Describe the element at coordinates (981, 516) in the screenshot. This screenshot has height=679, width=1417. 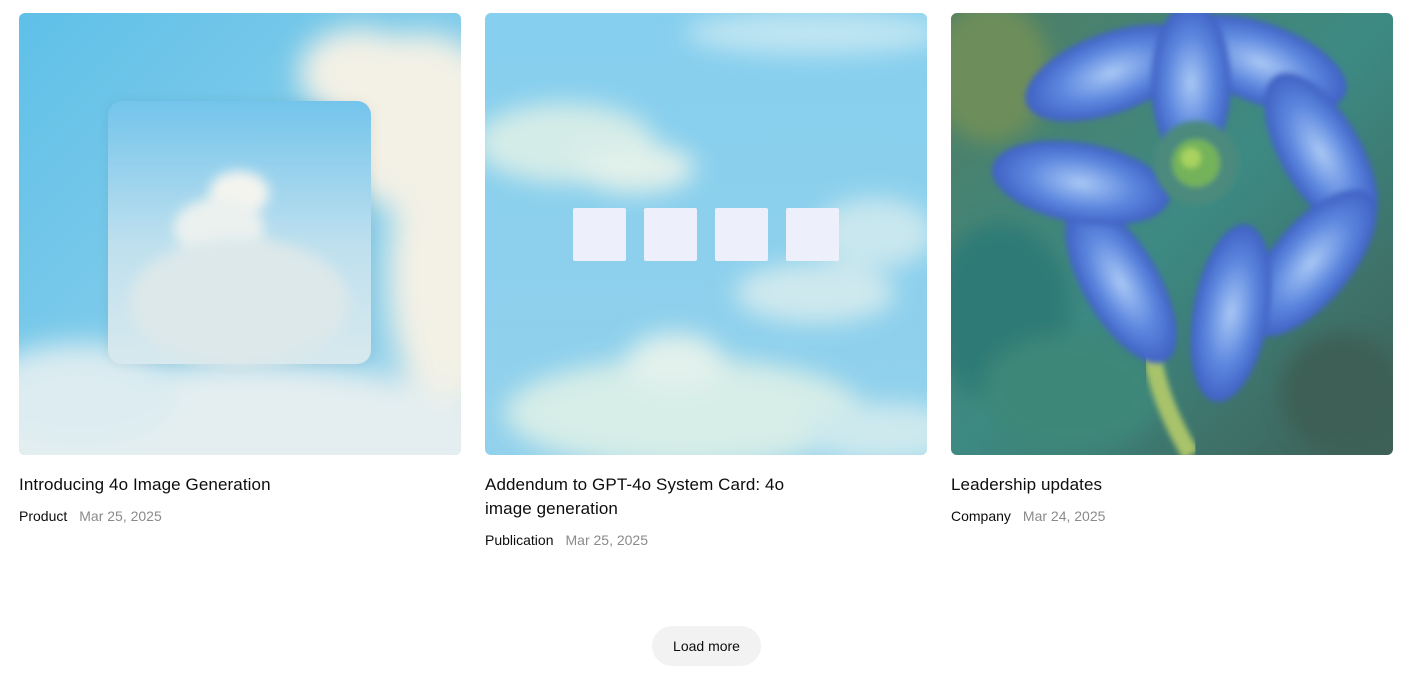
I see `article-category: Company` at that location.